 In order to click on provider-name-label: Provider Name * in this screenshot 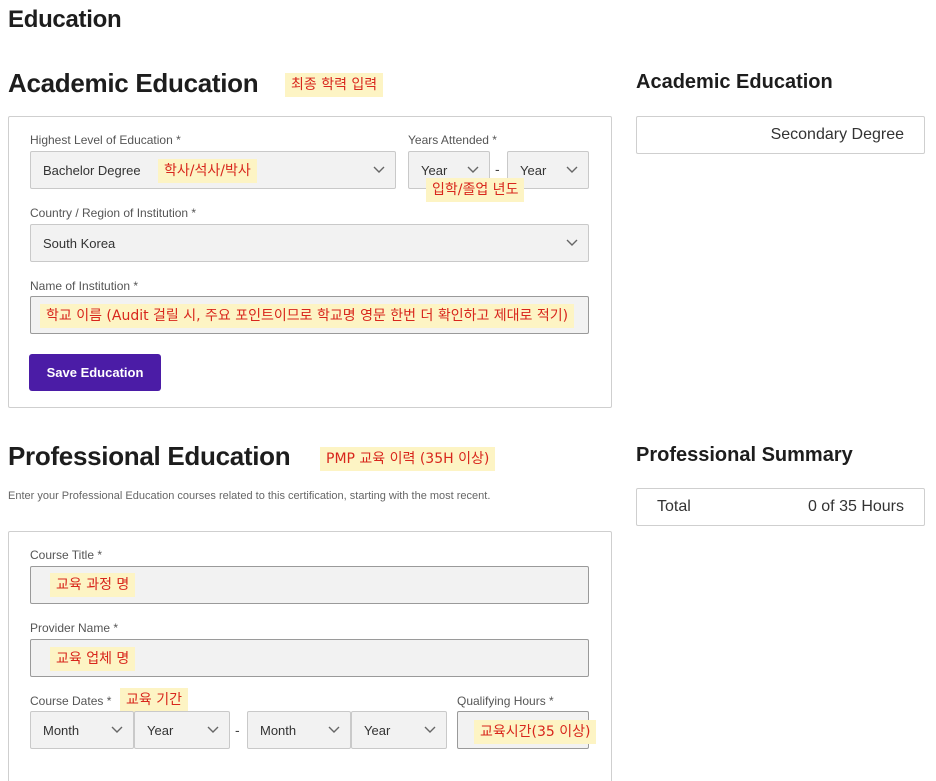, I will do `click(74, 628)`.